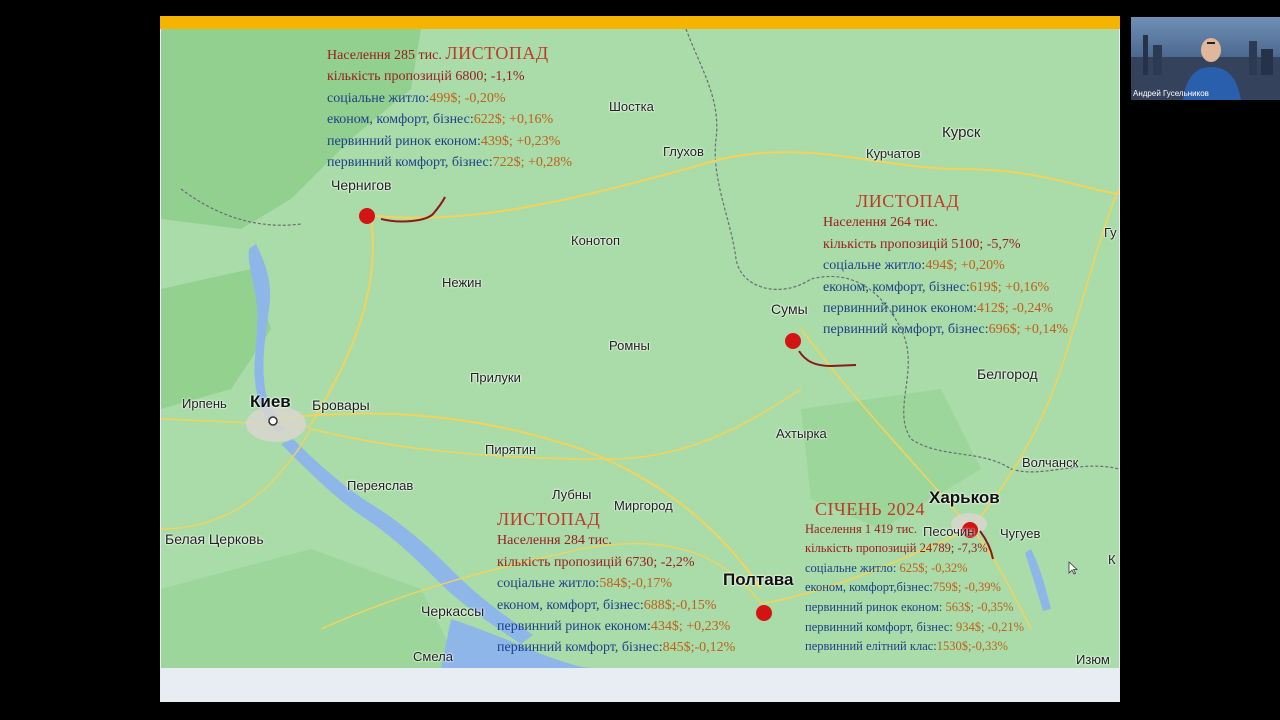 The image size is (1280, 720). I want to click on city-label-belaya-tserkov: Белая Церковь, so click(214, 539).